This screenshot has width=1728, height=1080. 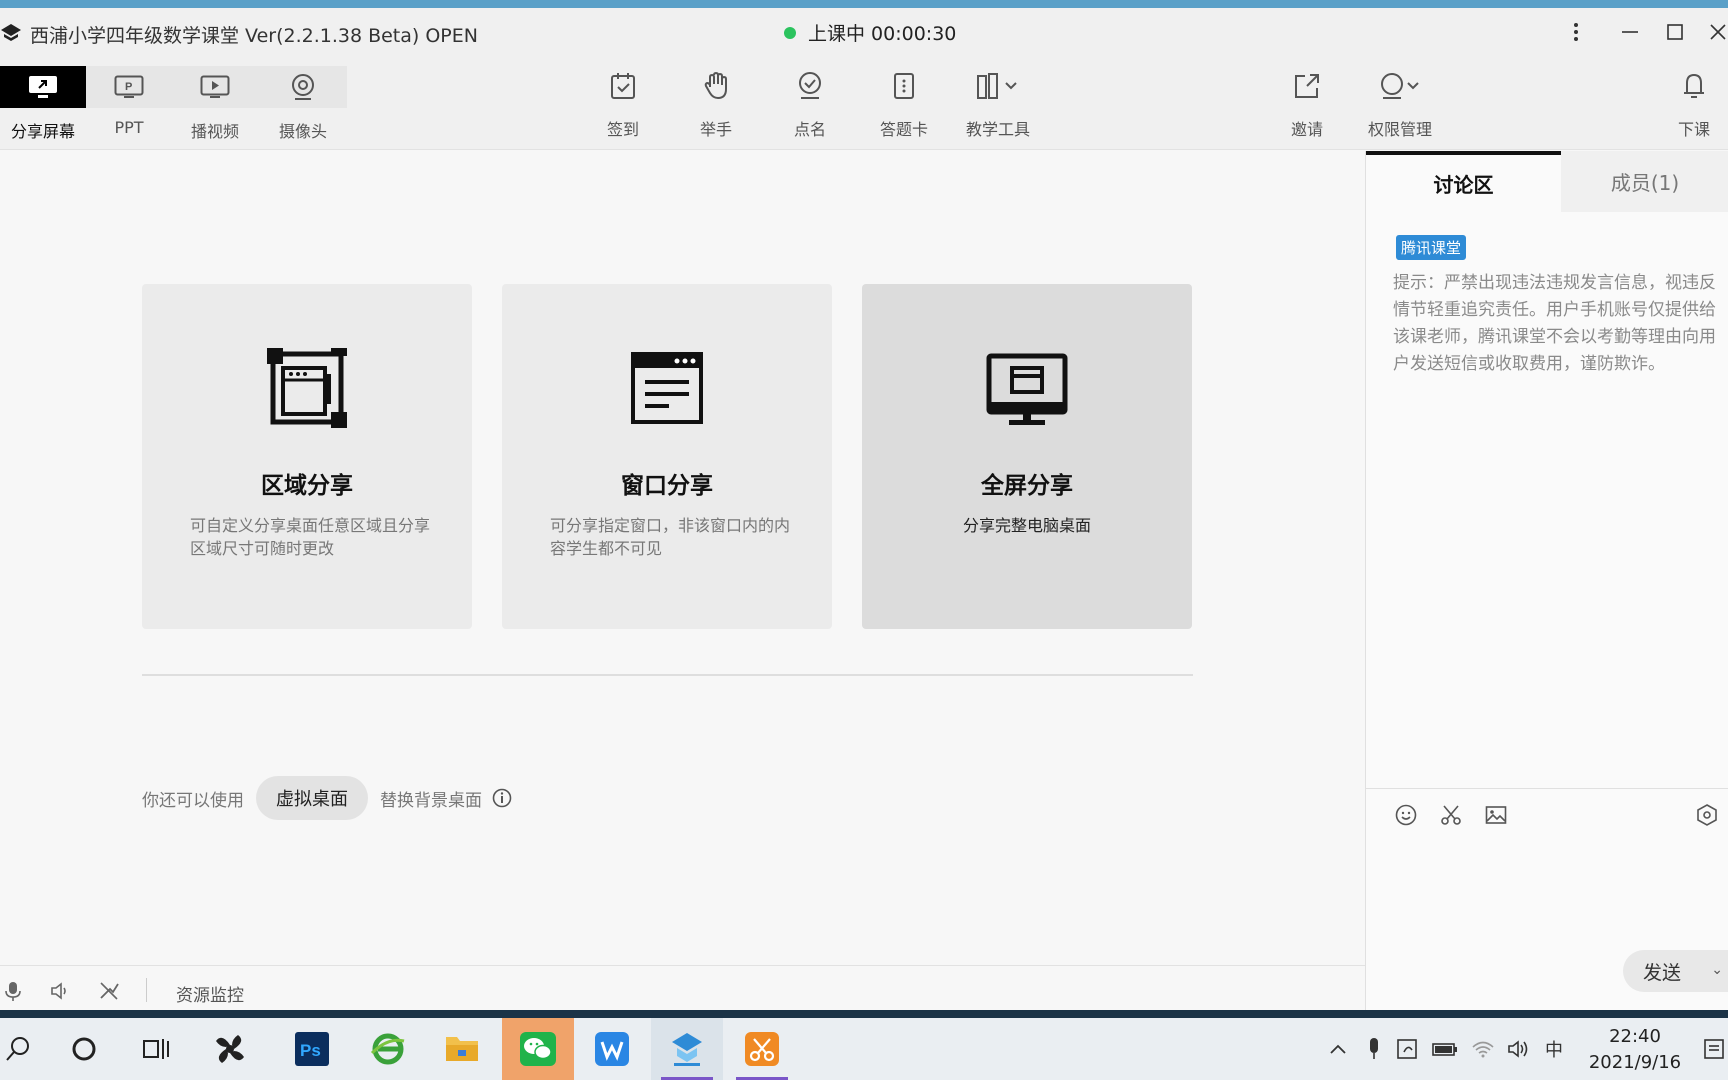 I want to click on teaching-tools-icon, so click(x=997, y=86).